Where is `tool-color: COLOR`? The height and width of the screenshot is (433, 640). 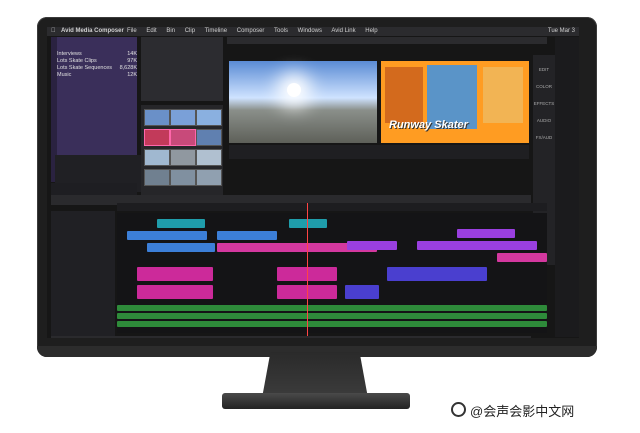 tool-color: COLOR is located at coordinates (544, 86).